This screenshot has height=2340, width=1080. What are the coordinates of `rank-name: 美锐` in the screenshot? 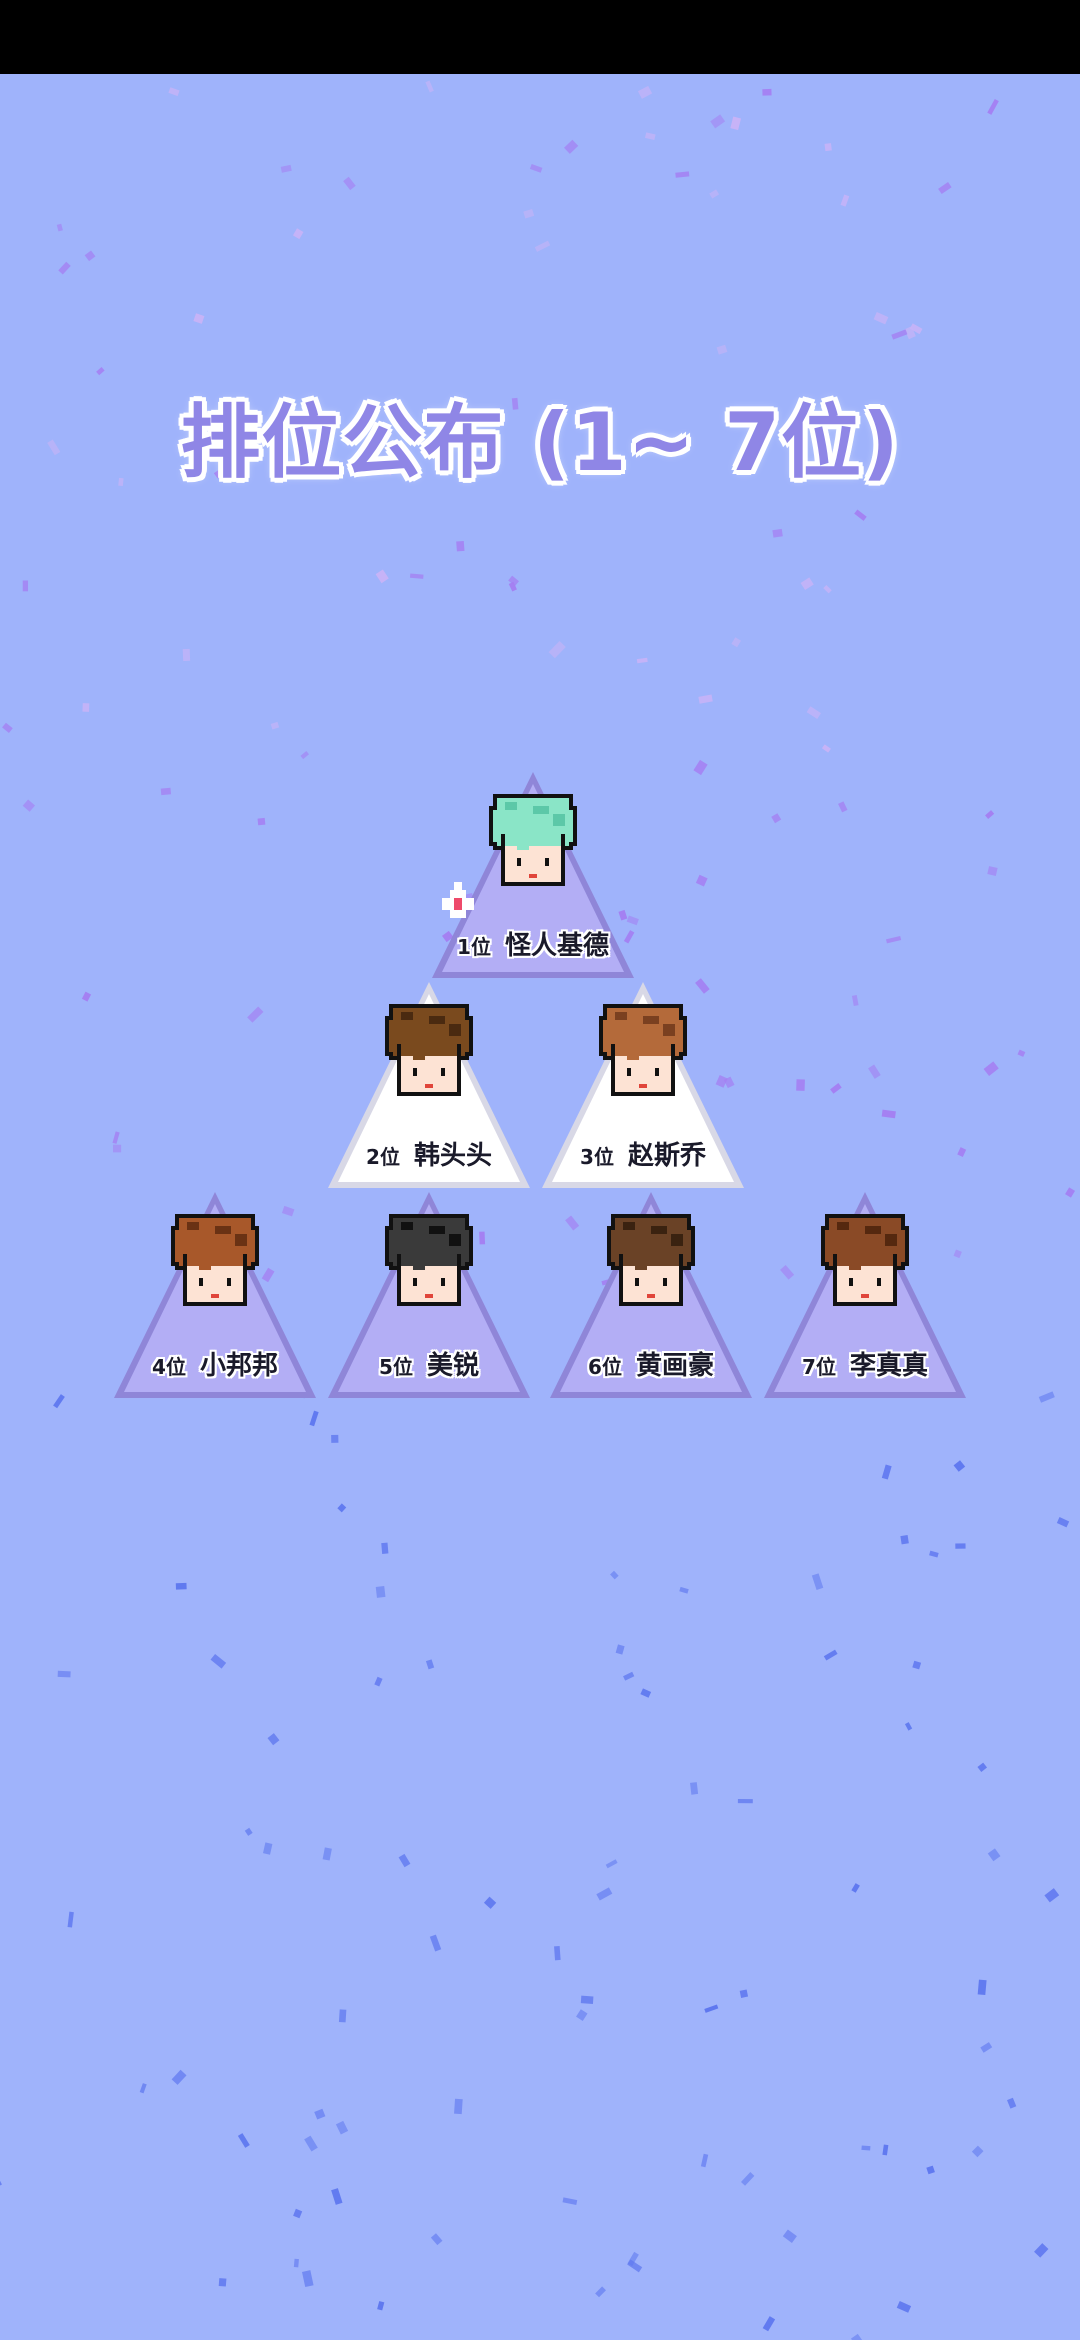 It's located at (452, 1366).